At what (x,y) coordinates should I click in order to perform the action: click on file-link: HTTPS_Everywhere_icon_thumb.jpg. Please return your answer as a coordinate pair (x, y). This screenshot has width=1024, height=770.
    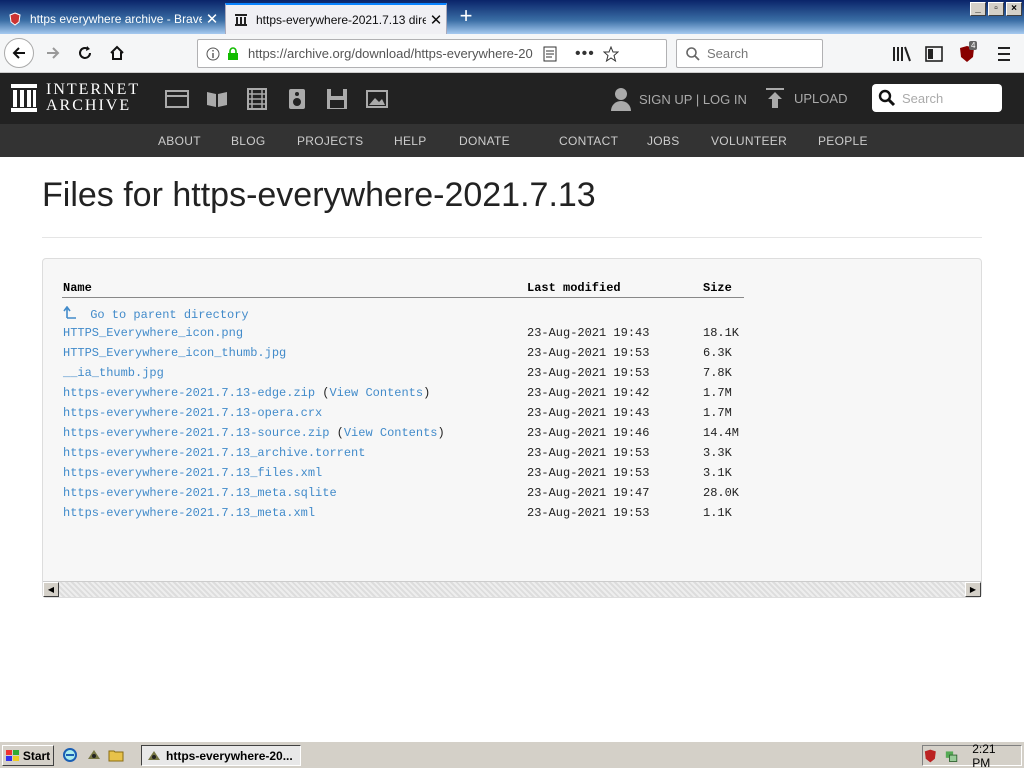
    Looking at the image, I should click on (174, 353).